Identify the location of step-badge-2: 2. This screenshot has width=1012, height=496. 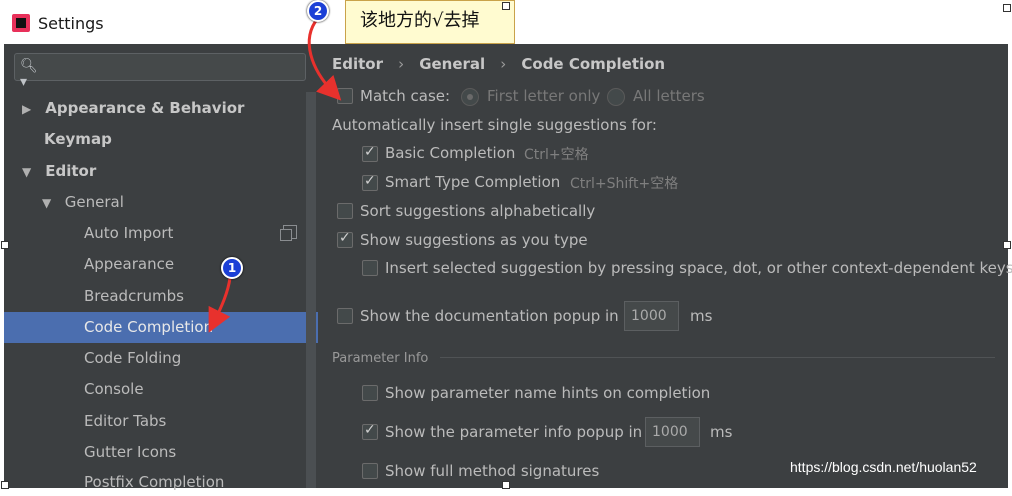
(318, 11).